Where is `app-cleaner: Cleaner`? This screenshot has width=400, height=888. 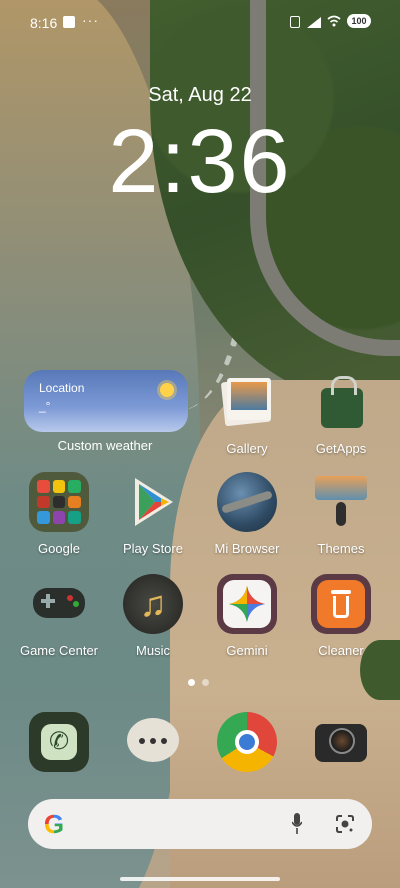 app-cleaner: Cleaner is located at coordinates (341, 616).